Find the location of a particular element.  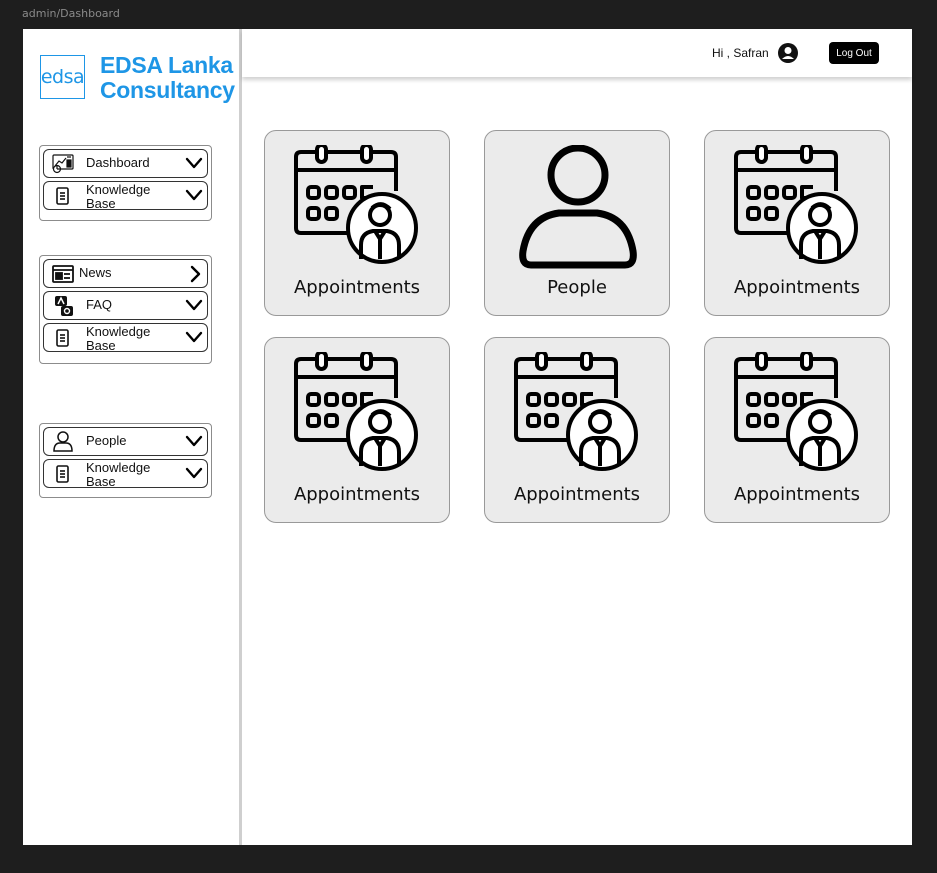

brand-name-line2: Consultancy is located at coordinates (167, 90).